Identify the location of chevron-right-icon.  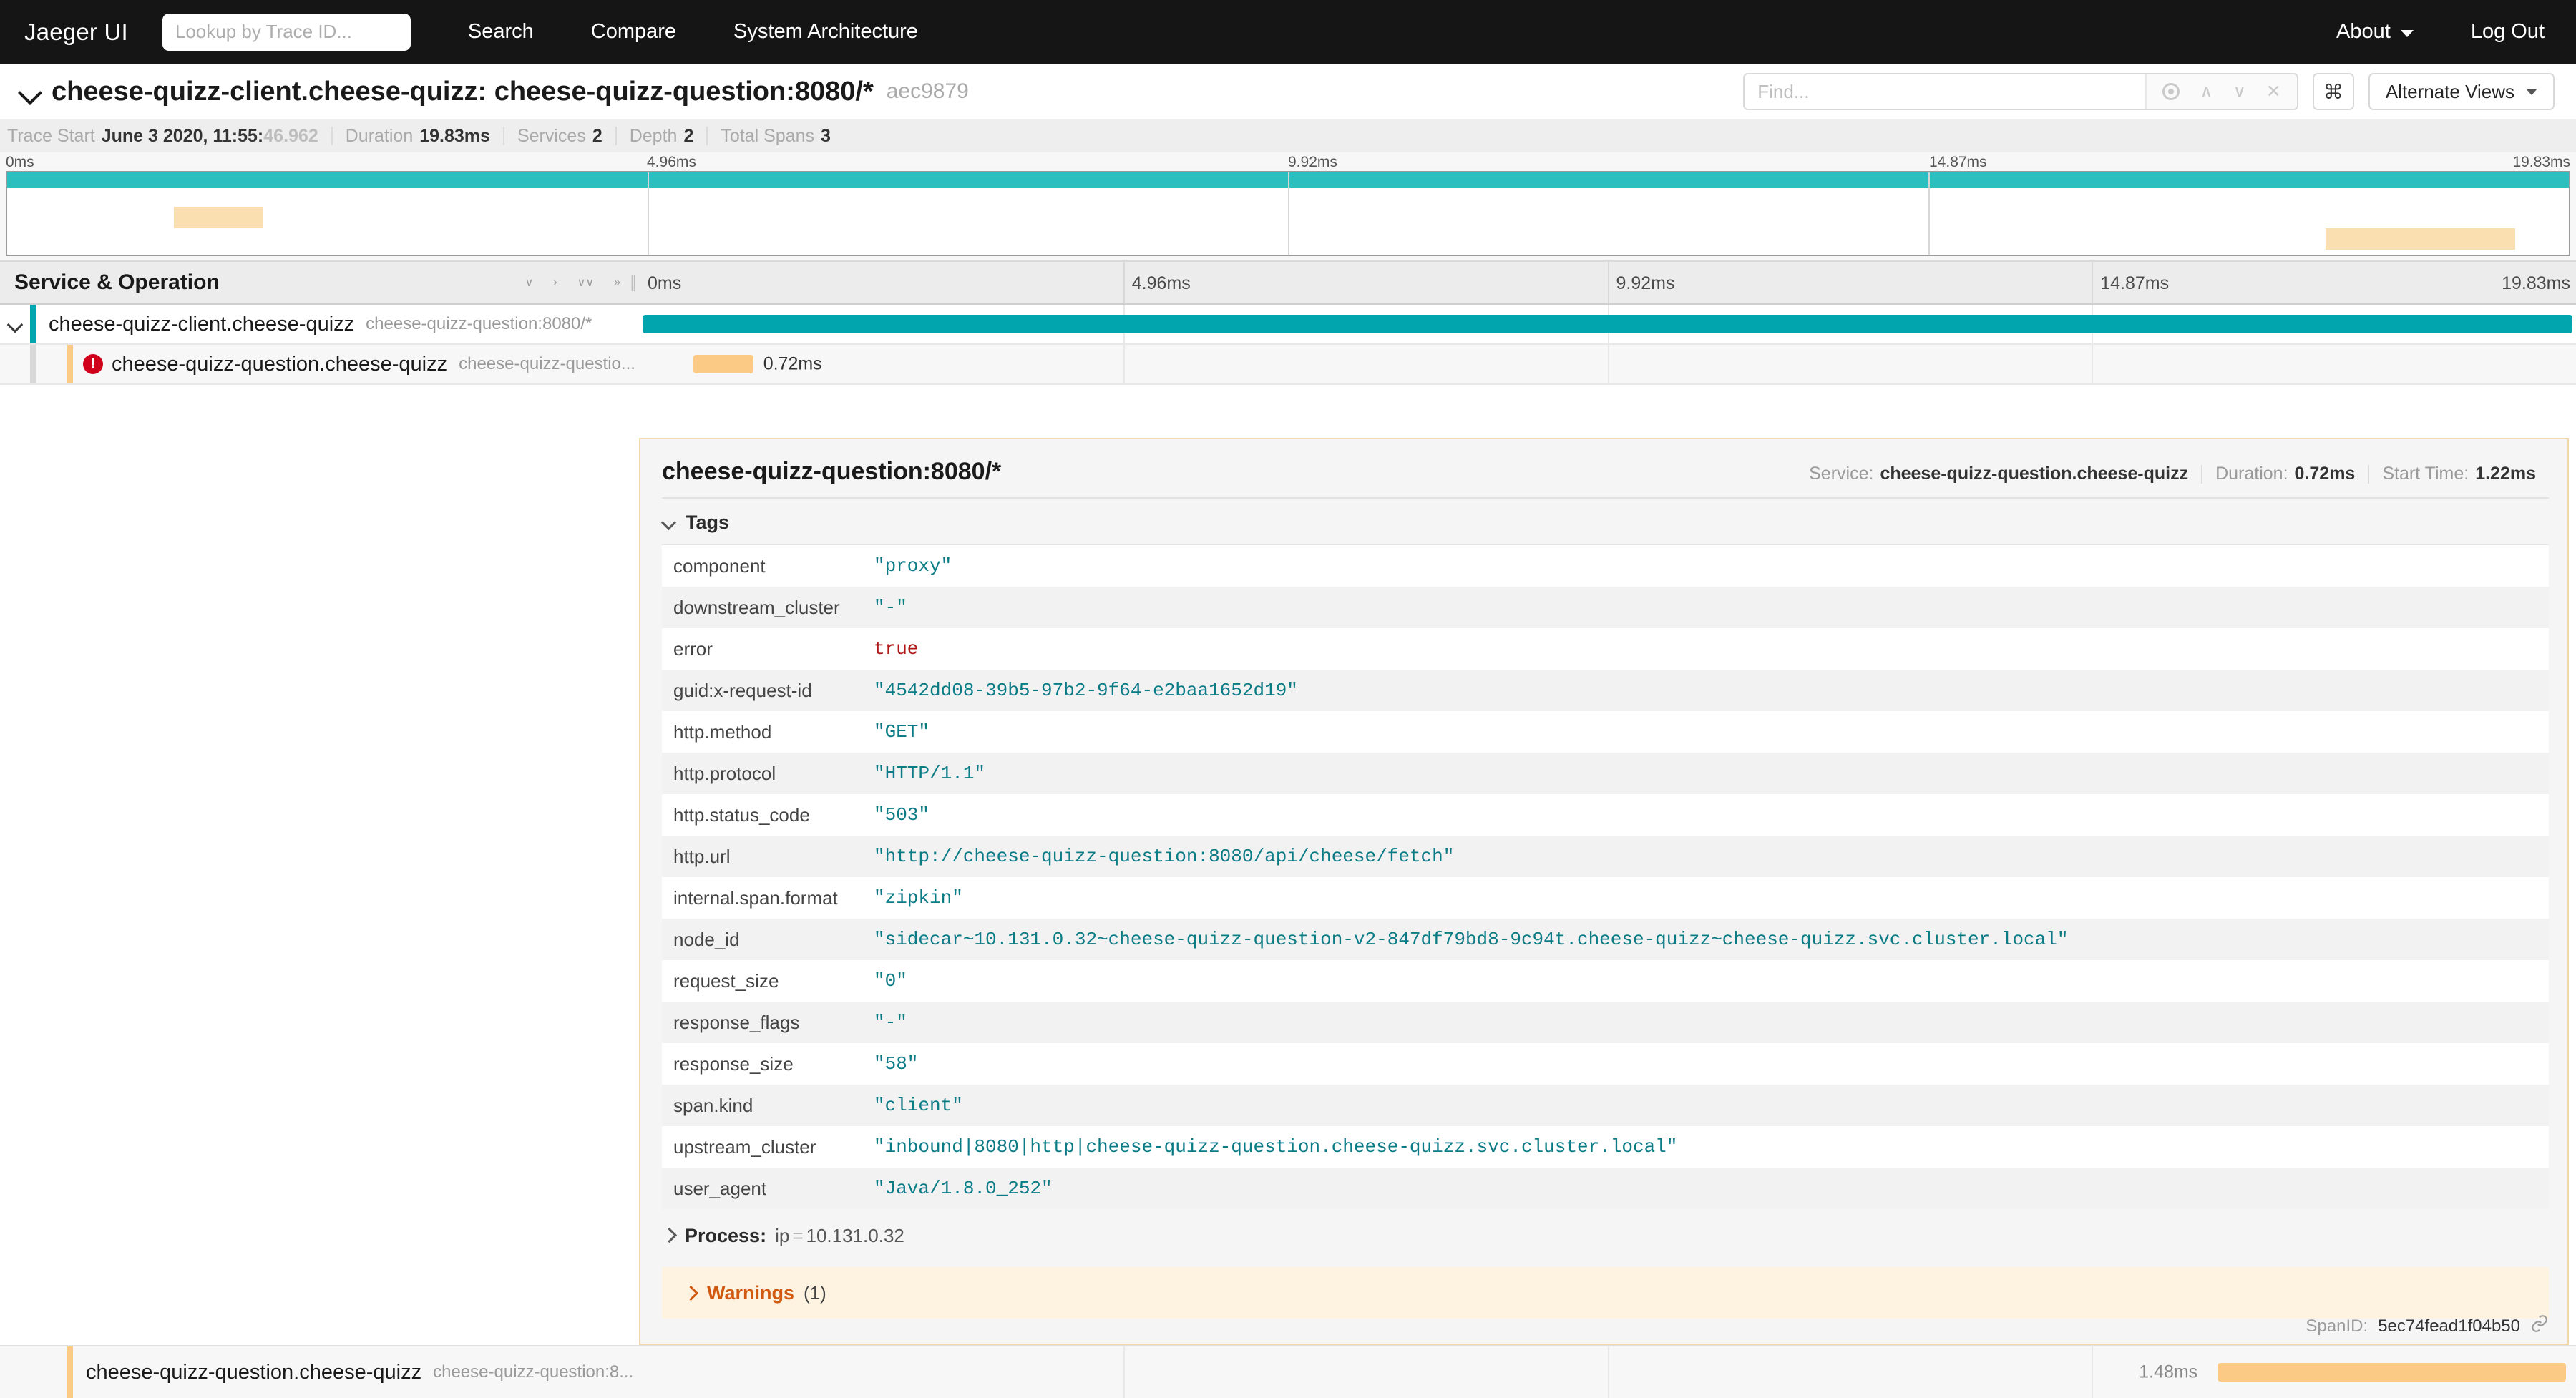
(690, 1293).